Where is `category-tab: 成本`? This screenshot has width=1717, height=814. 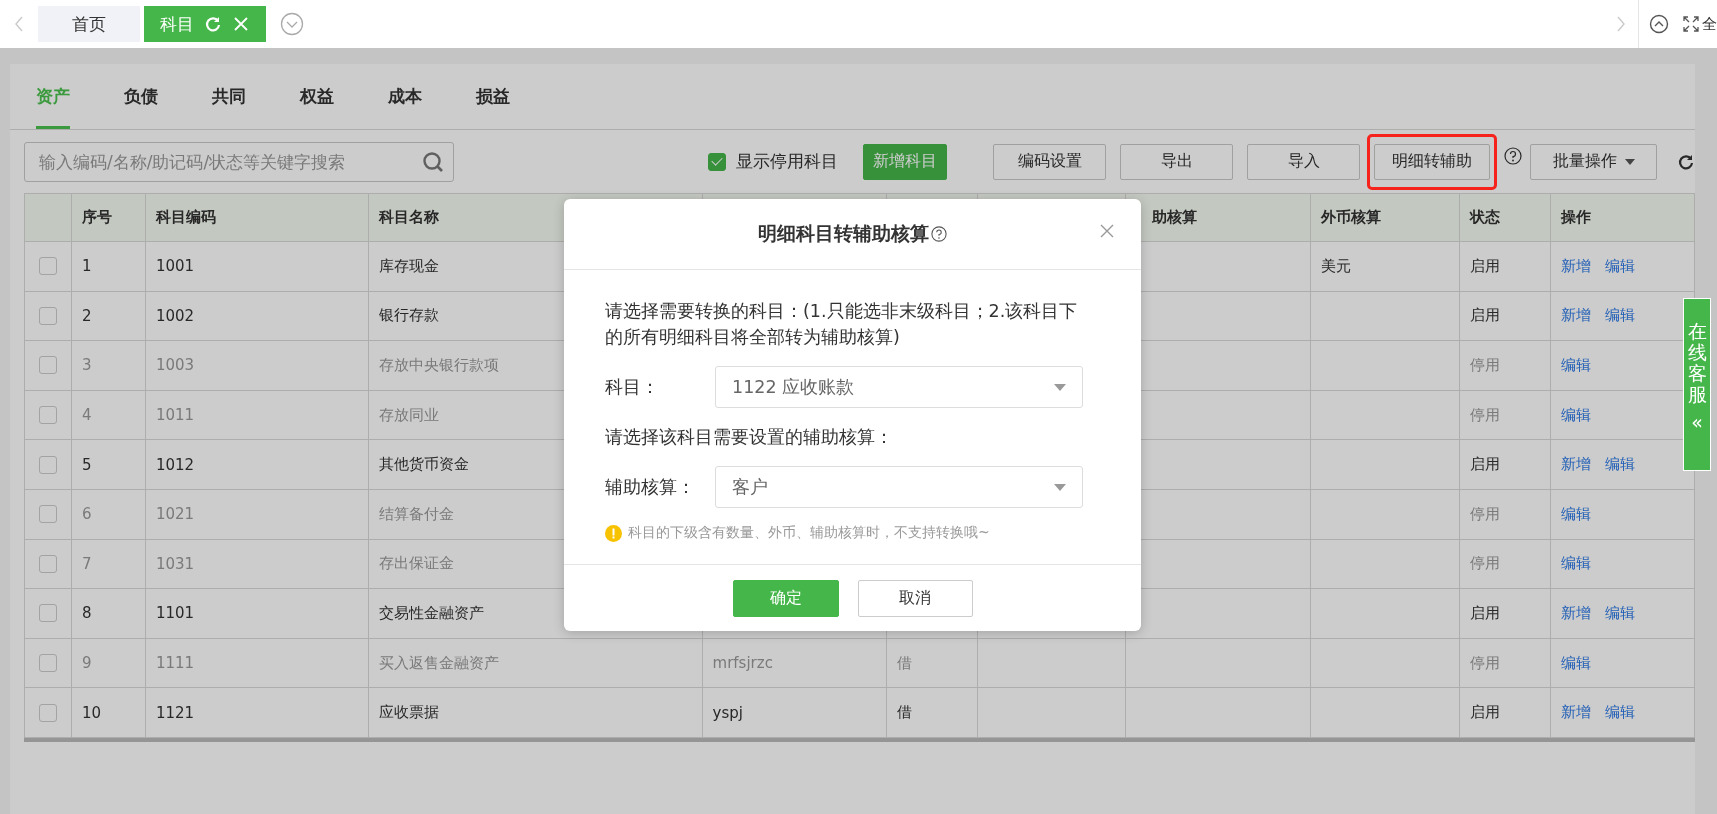 category-tab: 成本 is located at coordinates (405, 96).